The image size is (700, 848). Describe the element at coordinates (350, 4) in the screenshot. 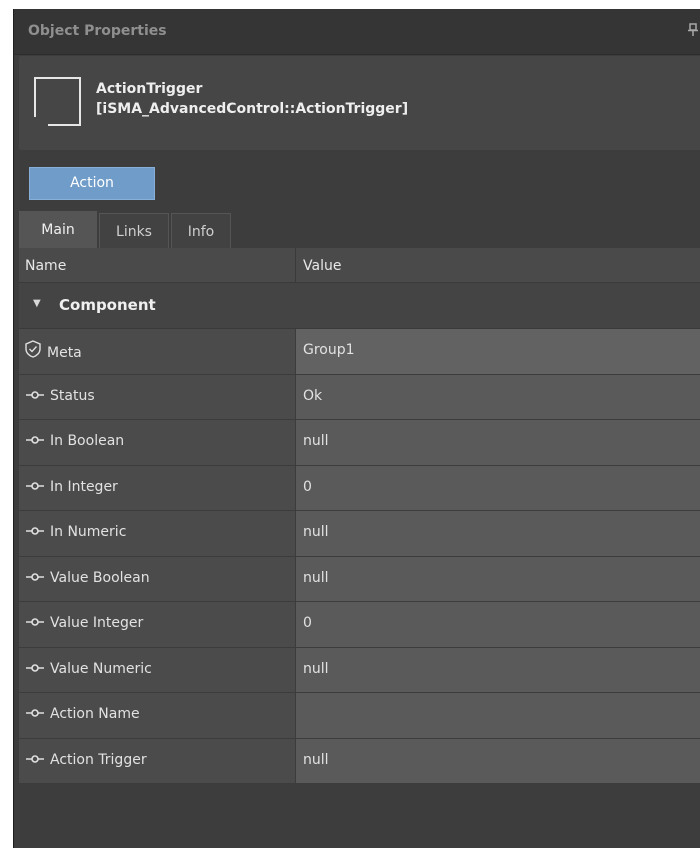

I see `background-strip-top` at that location.